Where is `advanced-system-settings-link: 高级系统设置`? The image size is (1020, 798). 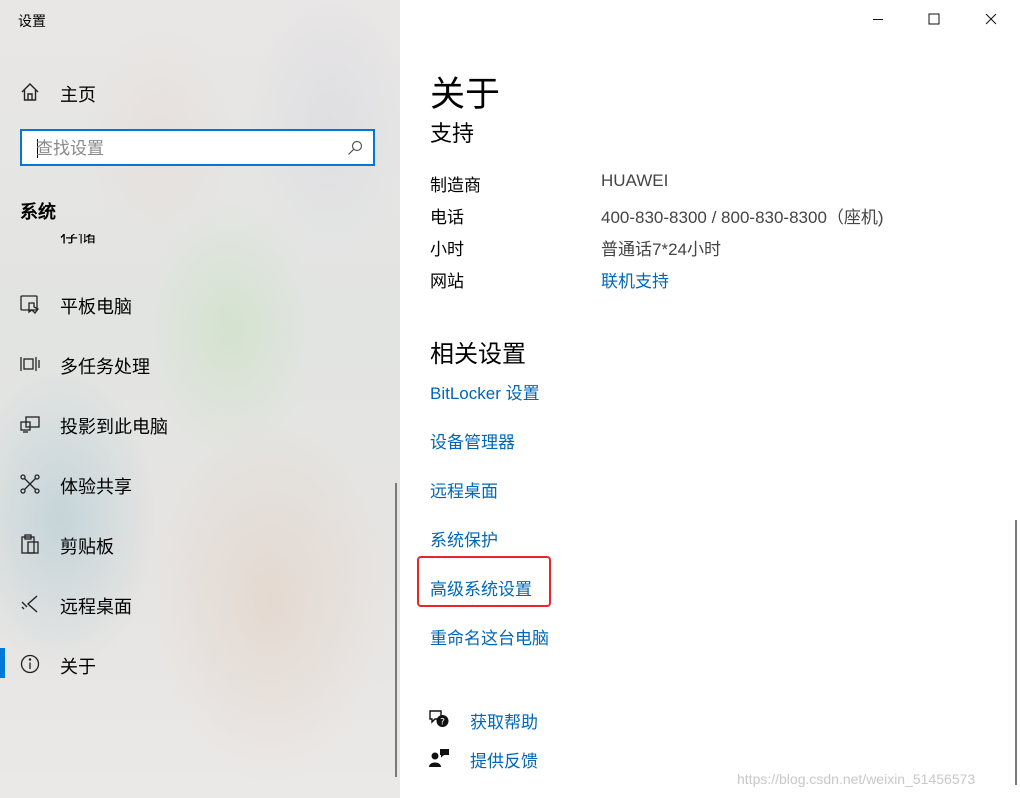
advanced-system-settings-link: 高级系统设置 is located at coordinates (481, 587).